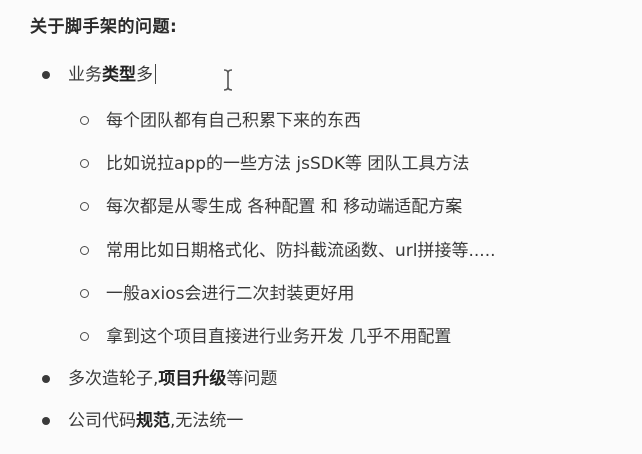 This screenshot has width=642, height=454. I want to click on item-text: 一般axios会进行二次封装更好用, so click(230, 294).